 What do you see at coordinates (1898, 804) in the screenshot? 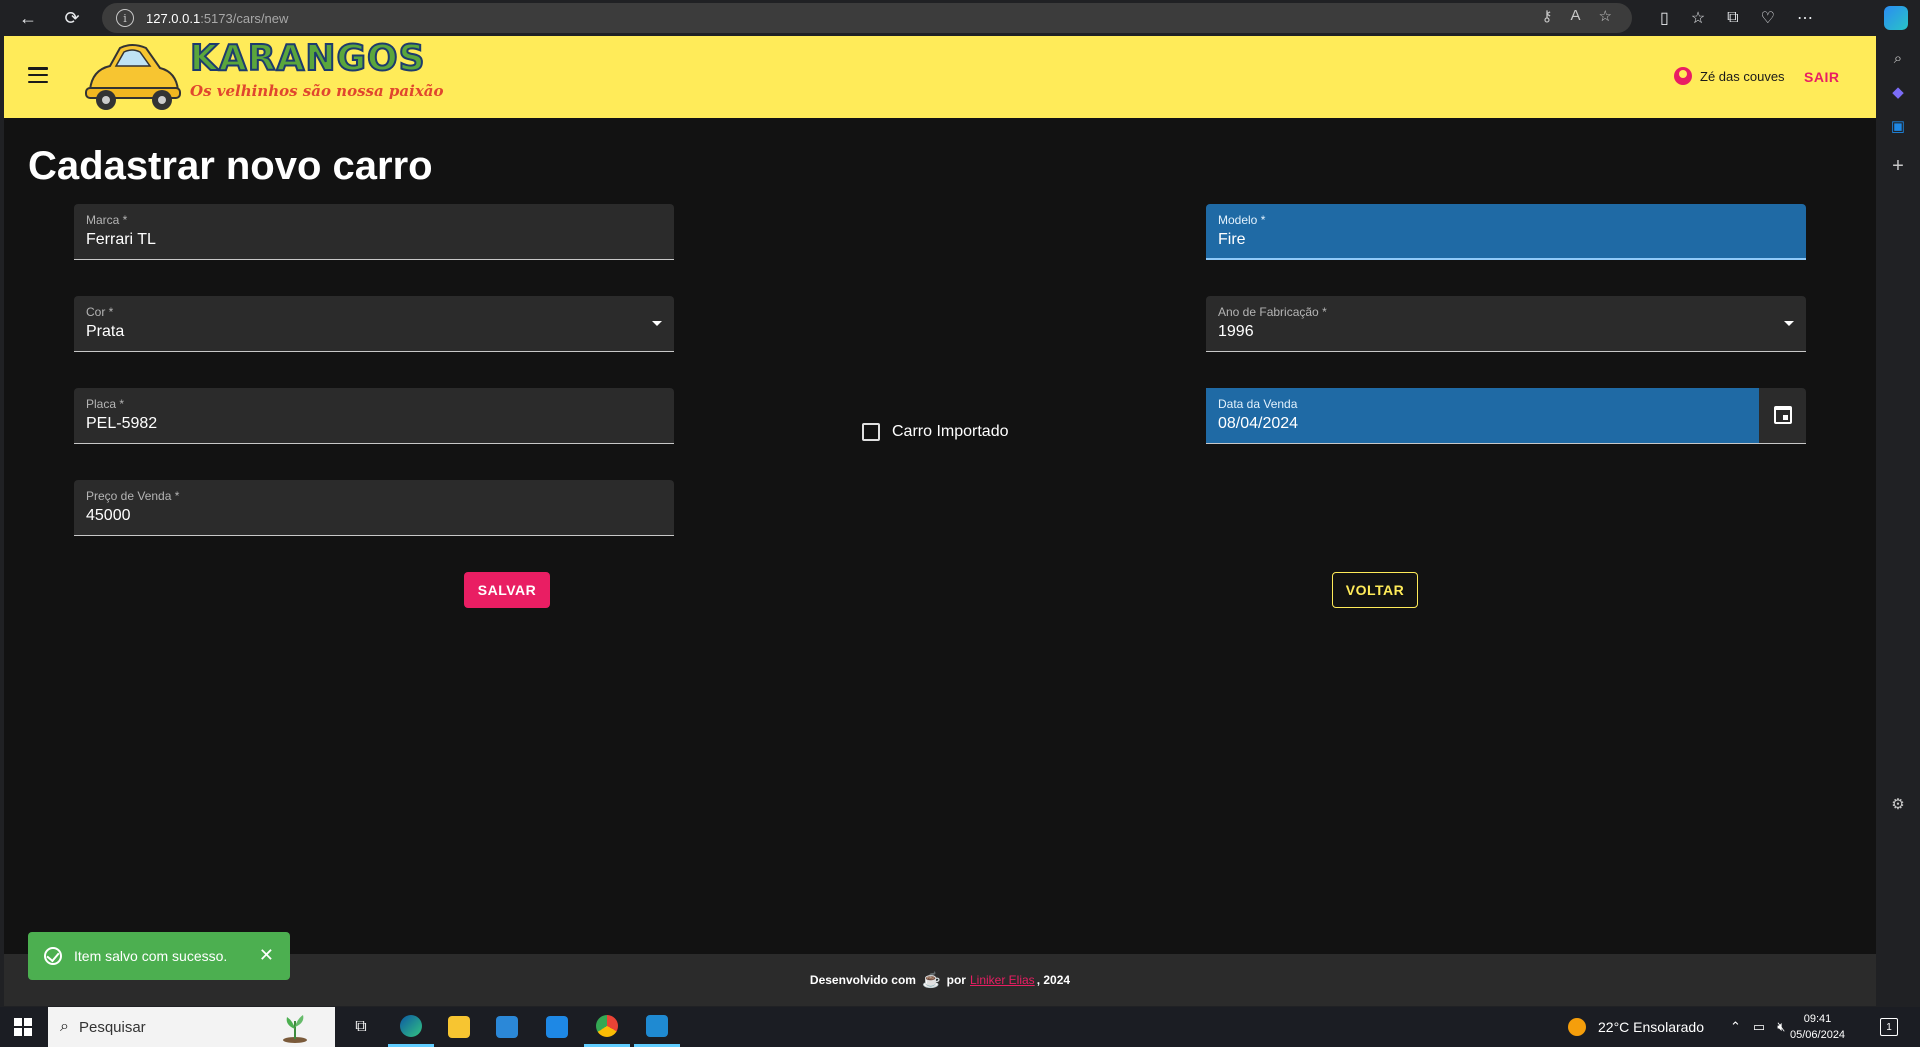
I see `settings-gear-icon: ⚙` at bounding box center [1898, 804].